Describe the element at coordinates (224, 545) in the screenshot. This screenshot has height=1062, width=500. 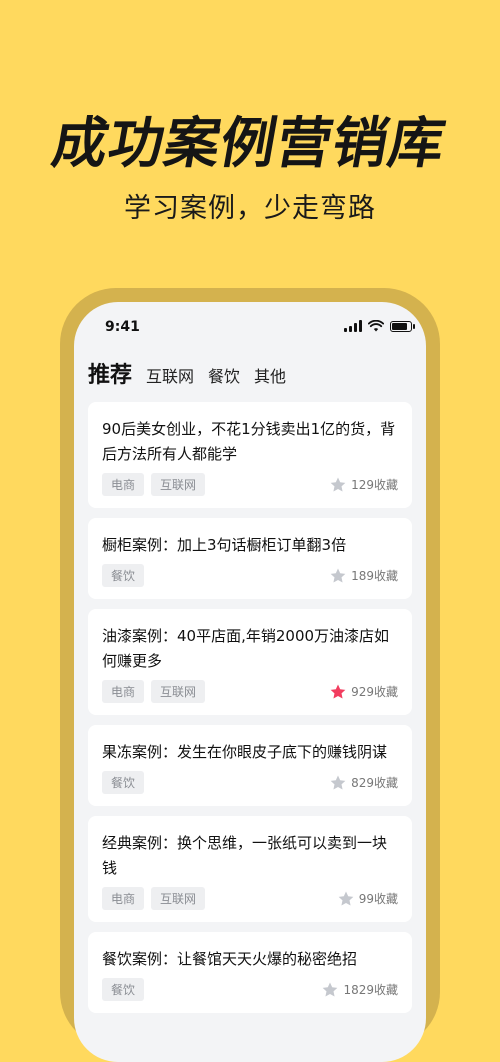
I see `case-title: 橱柜案例：加上3句话橱柜订单翻3倍` at that location.